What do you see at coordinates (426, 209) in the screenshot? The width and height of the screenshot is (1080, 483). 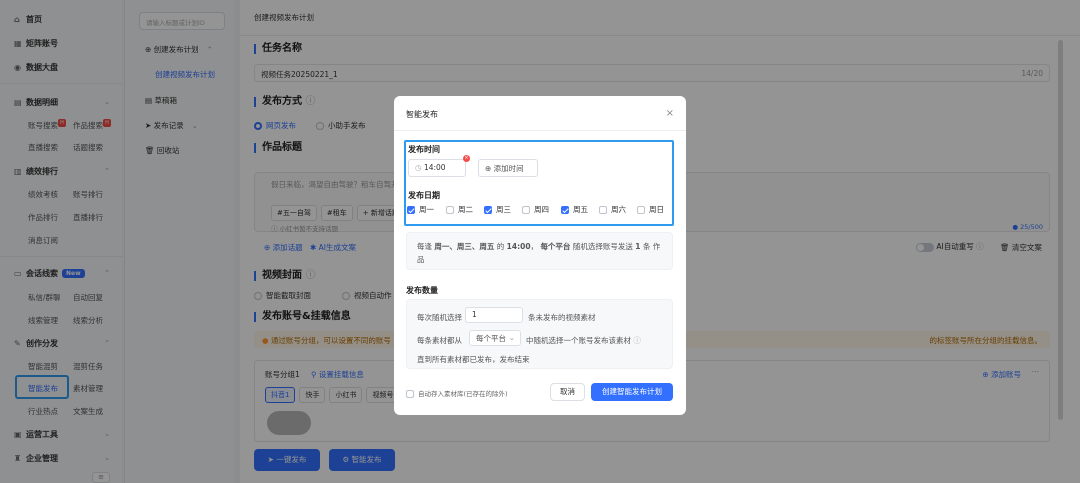 I see `day-label: 周一` at bounding box center [426, 209].